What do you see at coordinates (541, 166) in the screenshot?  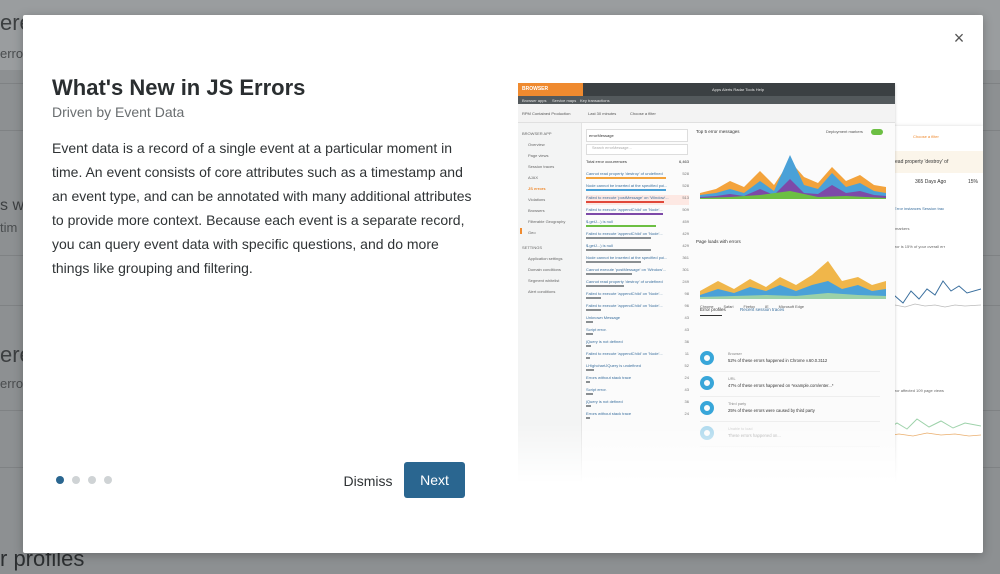 I see `sidebar-item: Session traces` at bounding box center [541, 166].